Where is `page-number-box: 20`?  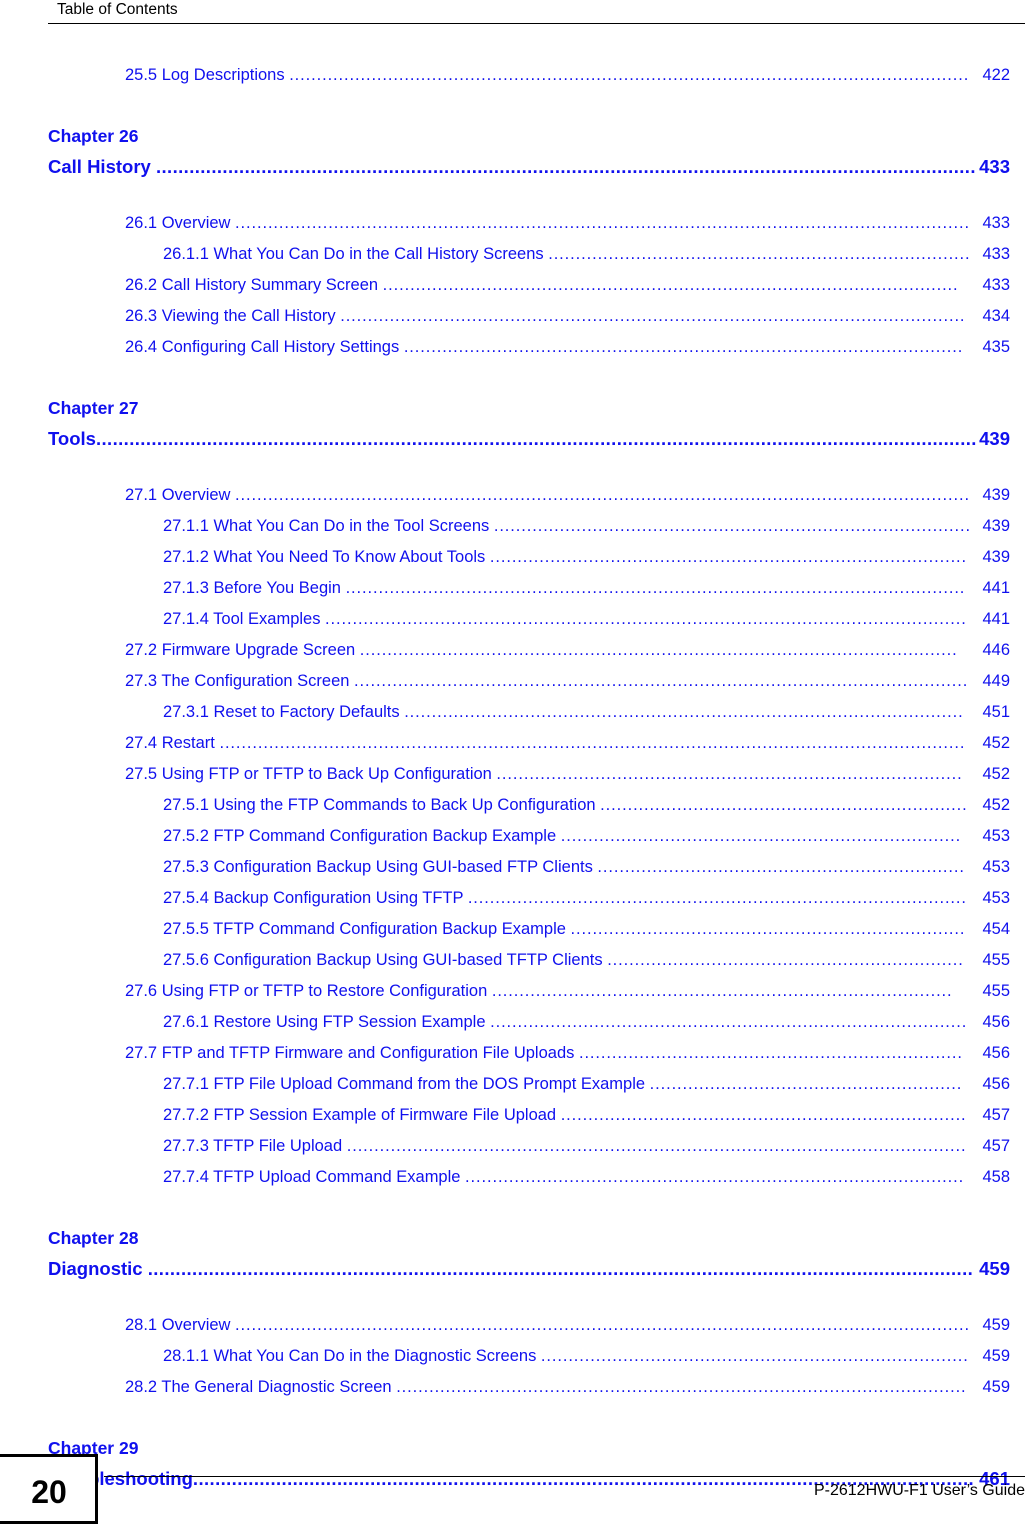 page-number-box: 20 is located at coordinates (49, 1489).